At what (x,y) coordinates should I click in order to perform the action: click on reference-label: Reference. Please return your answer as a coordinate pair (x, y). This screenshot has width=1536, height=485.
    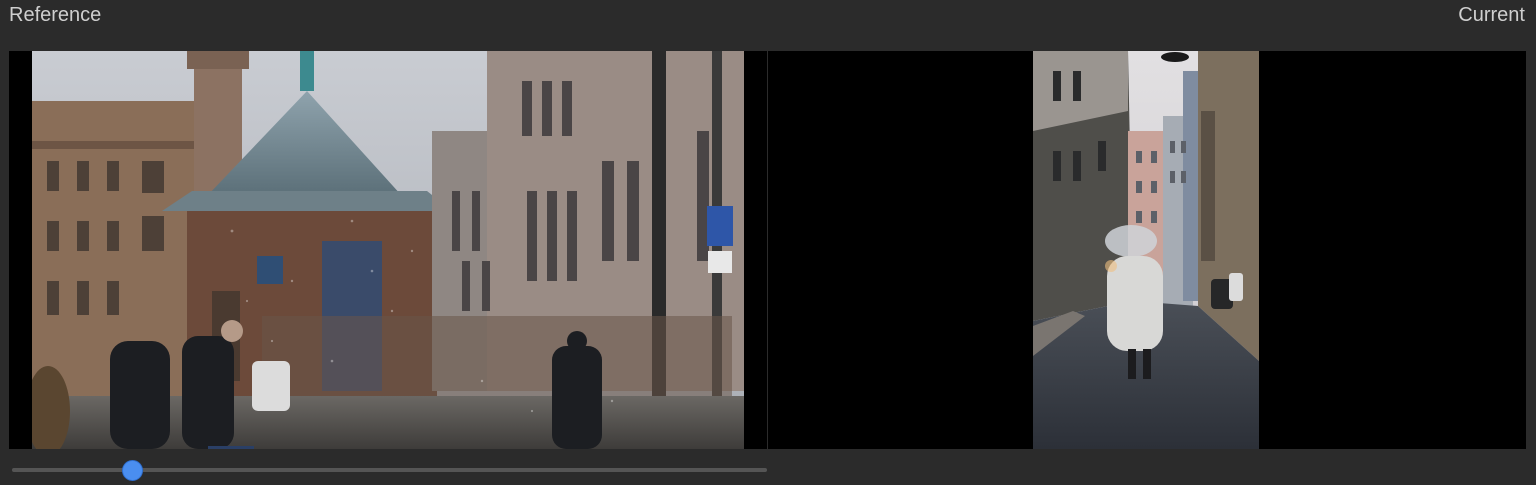
    Looking at the image, I should click on (55, 15).